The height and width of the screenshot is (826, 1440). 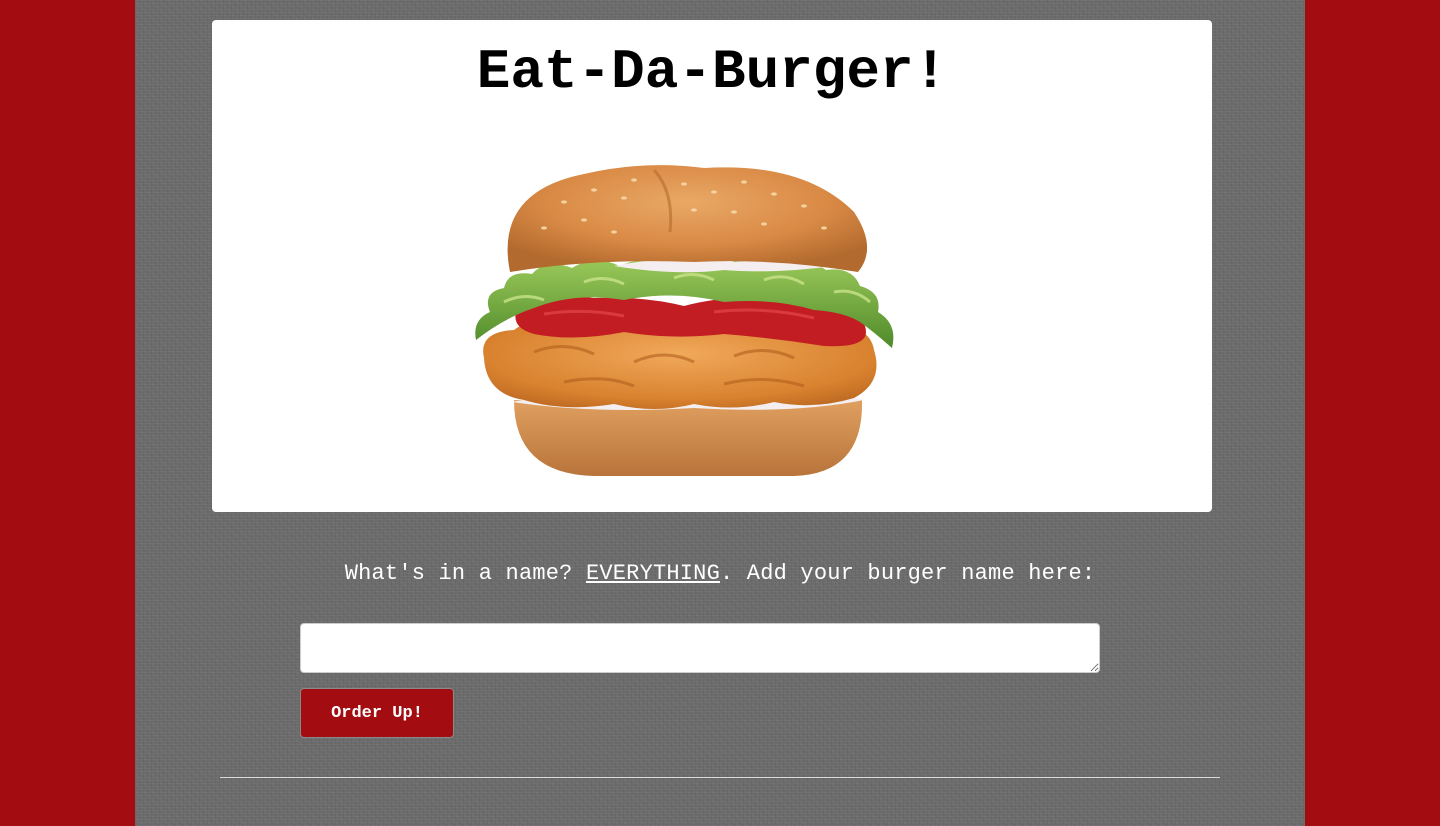 I want to click on order-up-button: Order Up!, so click(x=377, y=713).